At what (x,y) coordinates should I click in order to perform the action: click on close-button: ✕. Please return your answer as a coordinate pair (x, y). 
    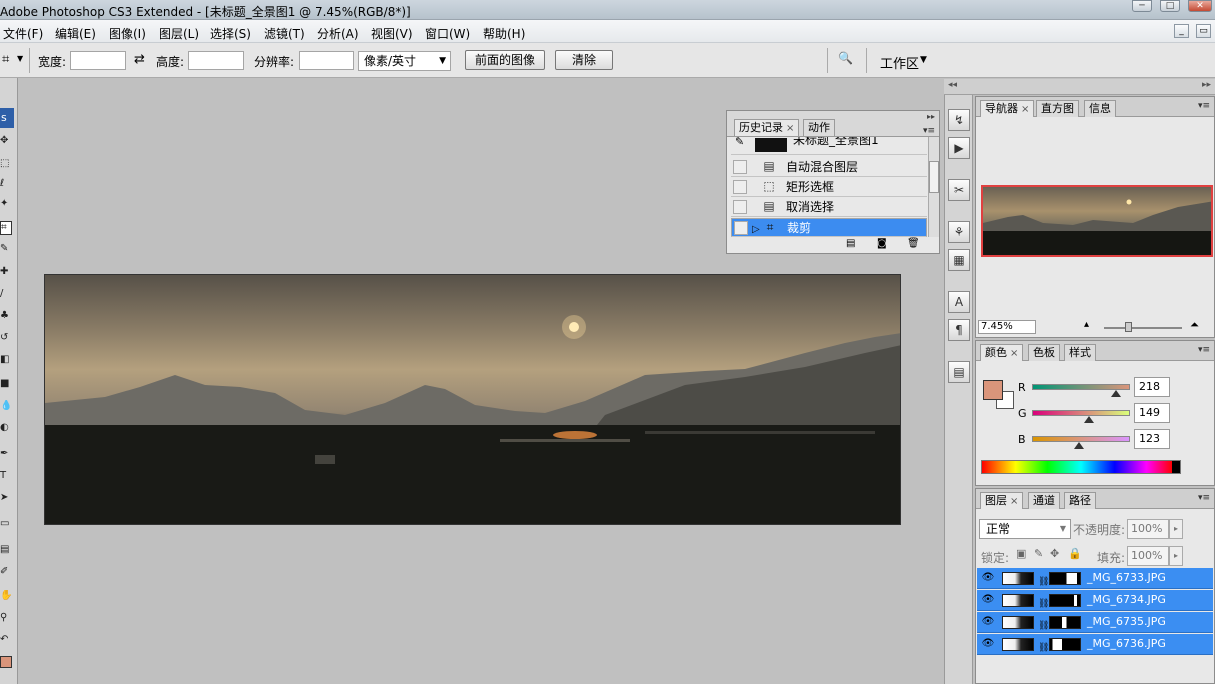
    Looking at the image, I should click on (1200, 6).